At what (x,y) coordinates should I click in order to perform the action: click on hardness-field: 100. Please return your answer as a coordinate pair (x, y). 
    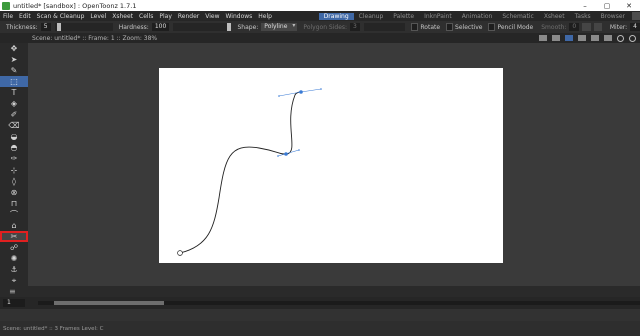
    Looking at the image, I should click on (160, 27).